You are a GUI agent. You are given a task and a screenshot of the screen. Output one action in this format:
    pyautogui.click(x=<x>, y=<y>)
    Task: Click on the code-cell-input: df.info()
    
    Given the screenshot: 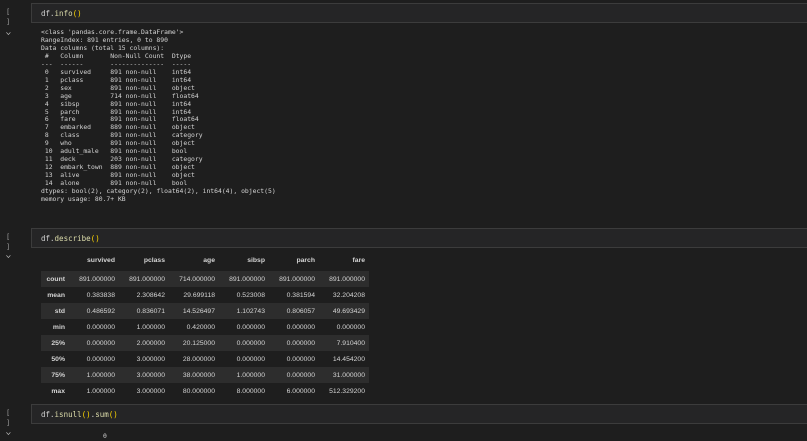 What is the action you would take?
    pyautogui.click(x=419, y=13)
    